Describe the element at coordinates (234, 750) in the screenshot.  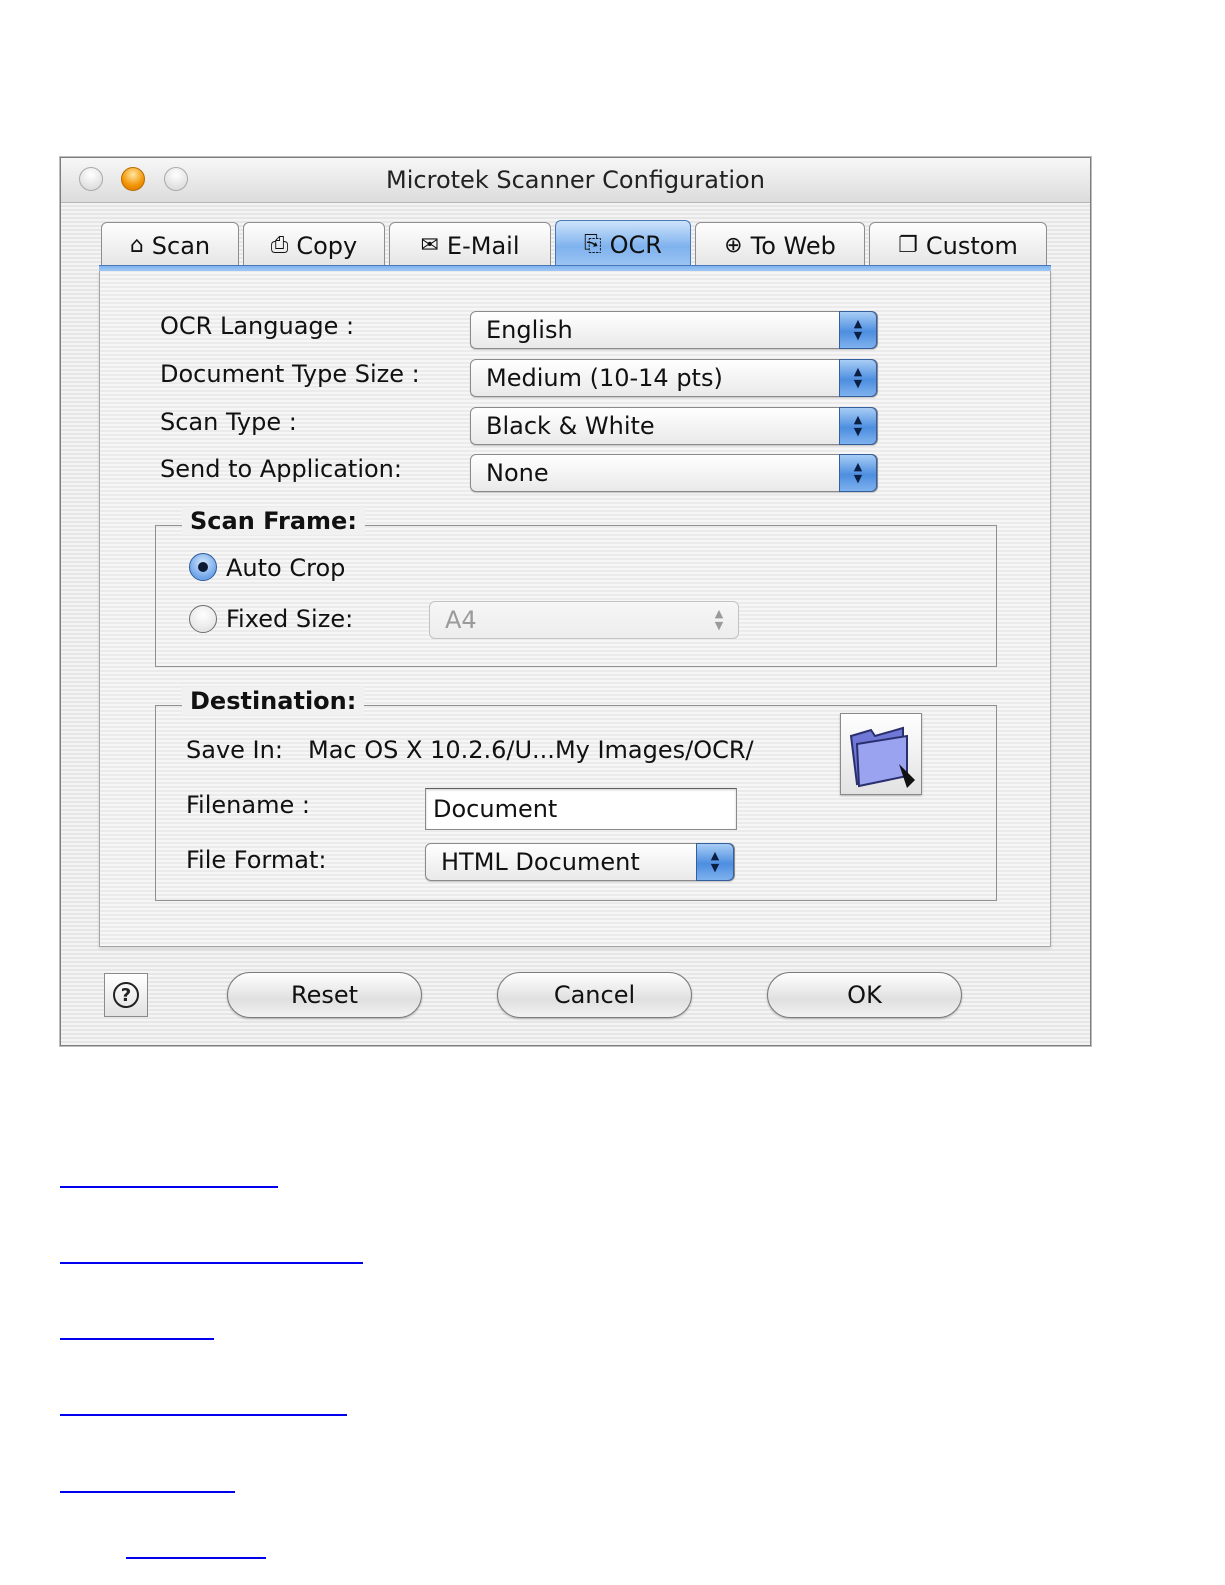
I see `save-in-label: Save In:` at that location.